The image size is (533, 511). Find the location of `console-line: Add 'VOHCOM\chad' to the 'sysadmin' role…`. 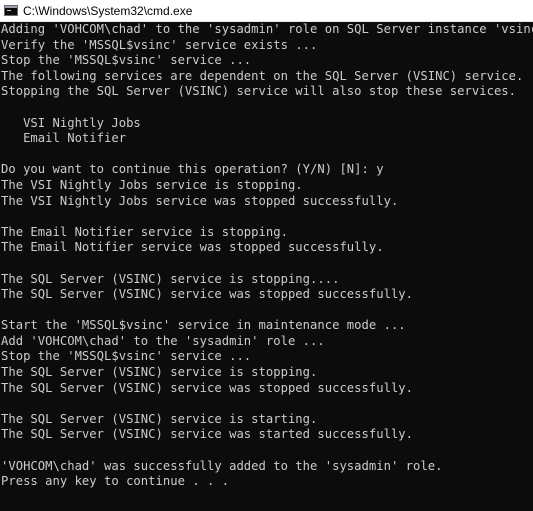

console-line: Add 'VOHCOM\chad' to the 'sysadmin' role… is located at coordinates (163, 340).